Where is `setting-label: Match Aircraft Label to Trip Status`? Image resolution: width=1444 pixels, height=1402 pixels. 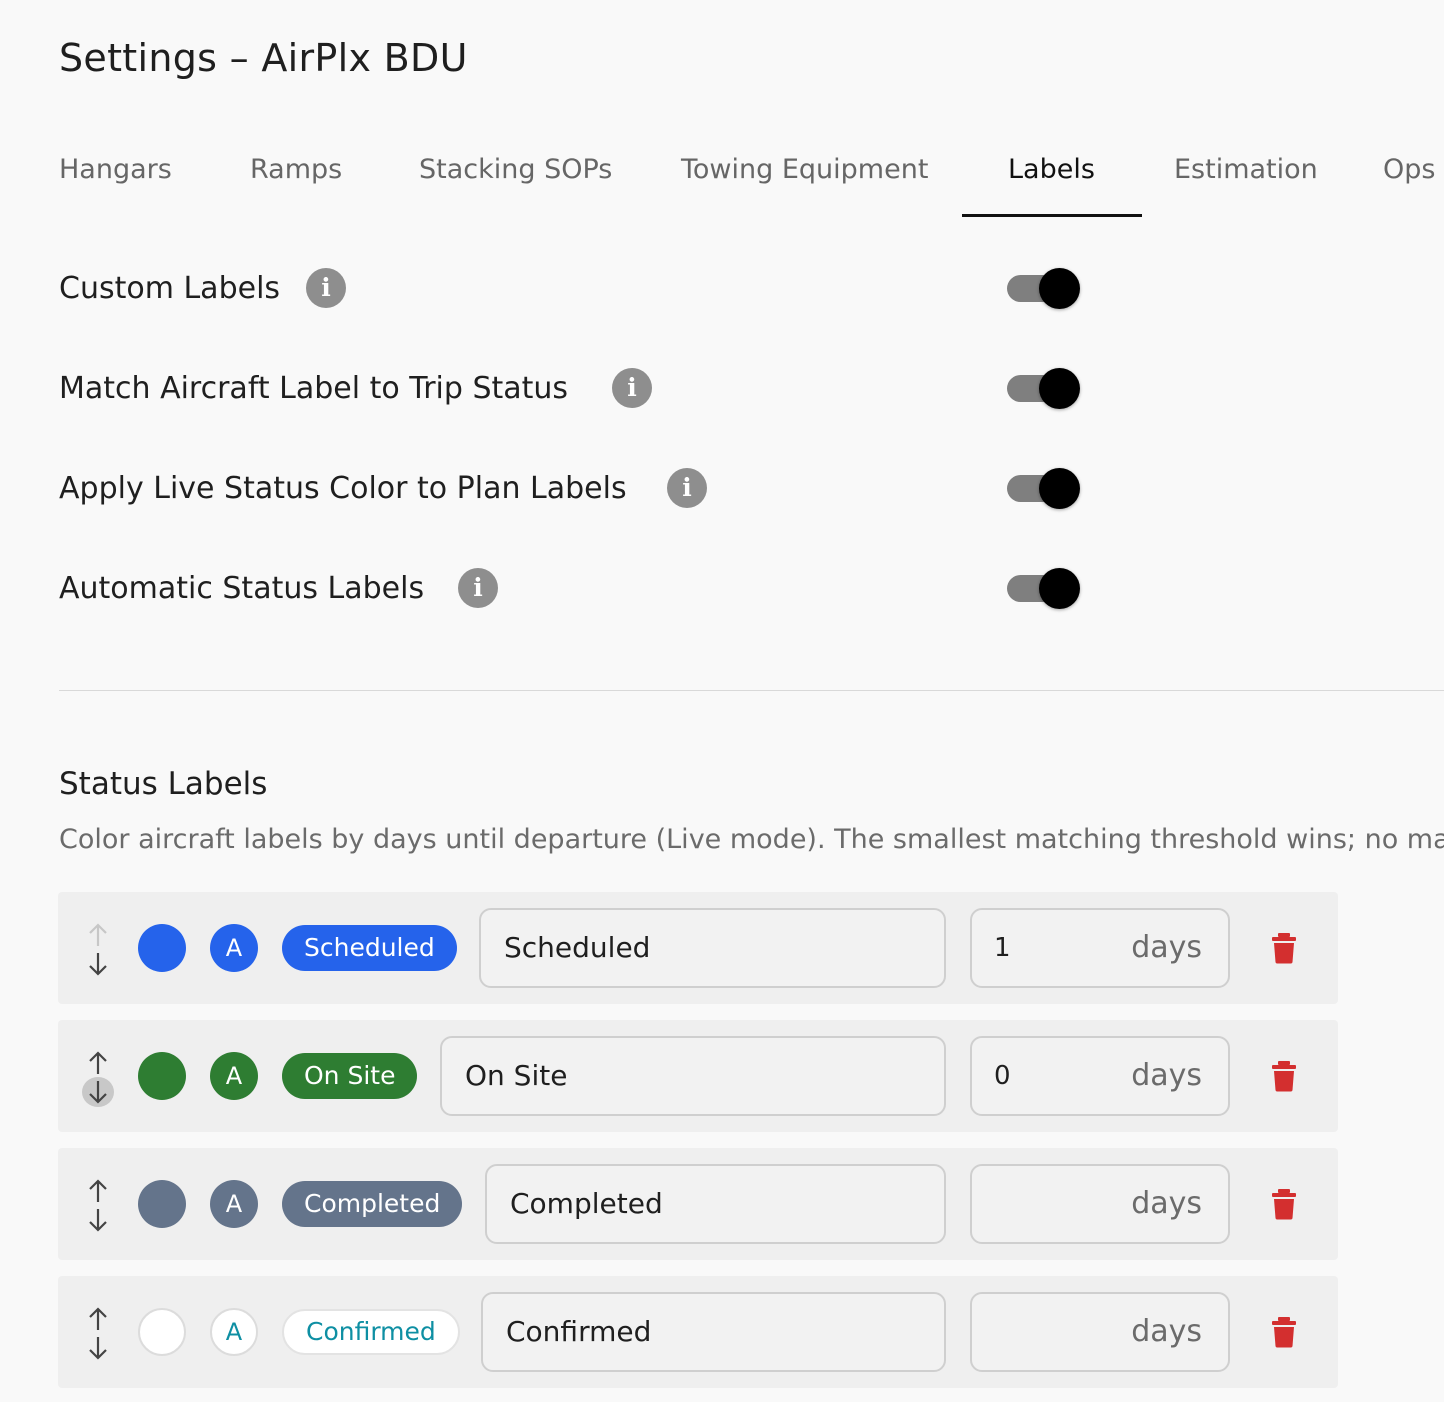
setting-label: Match Aircraft Label to Trip Status is located at coordinates (314, 388).